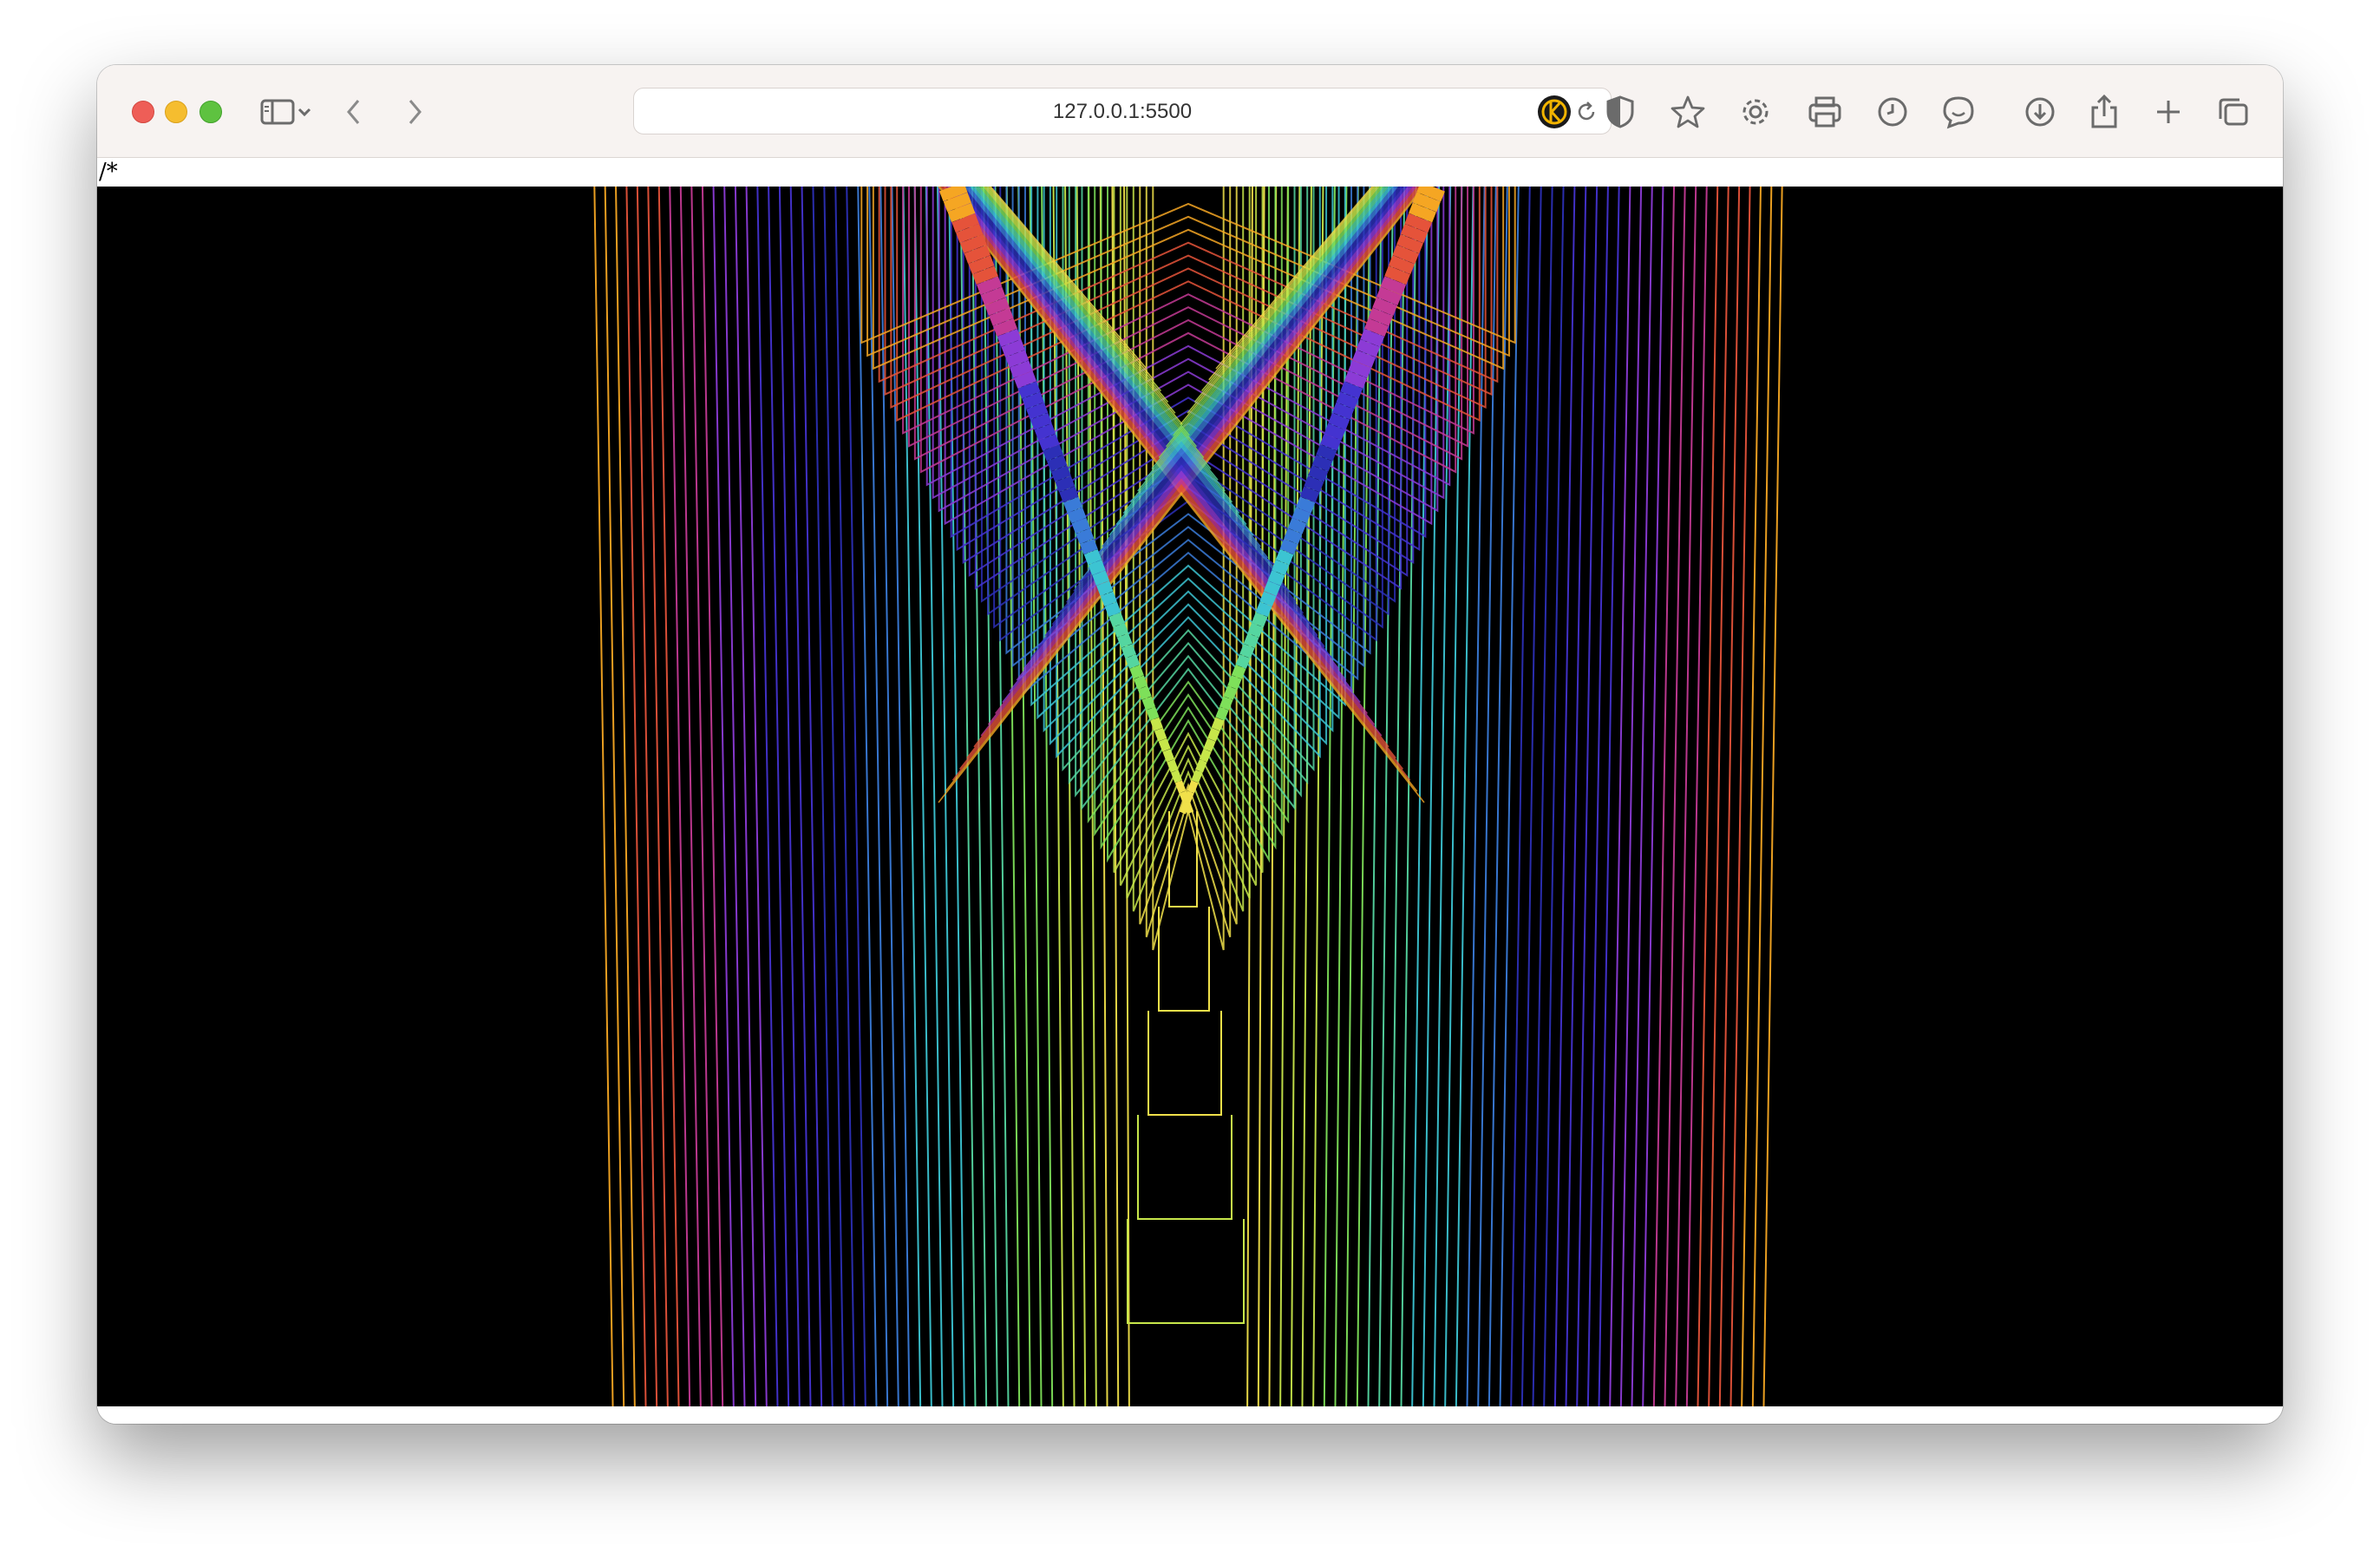 This screenshot has width=2380, height=1553. I want to click on chat-bubble-icon, so click(1958, 112).